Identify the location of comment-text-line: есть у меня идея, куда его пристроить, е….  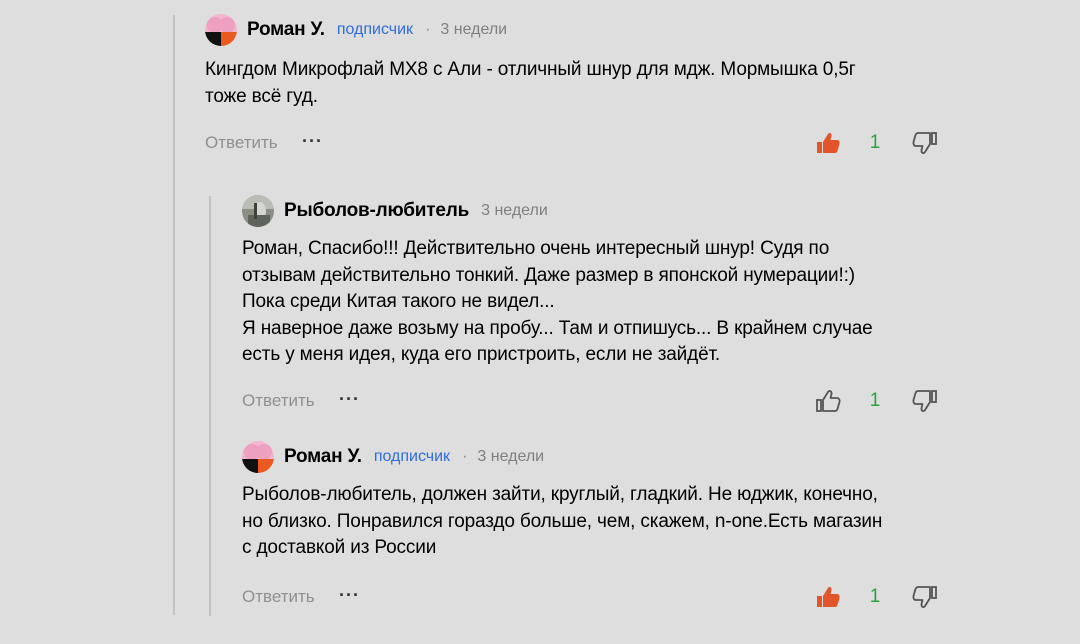
(481, 354).